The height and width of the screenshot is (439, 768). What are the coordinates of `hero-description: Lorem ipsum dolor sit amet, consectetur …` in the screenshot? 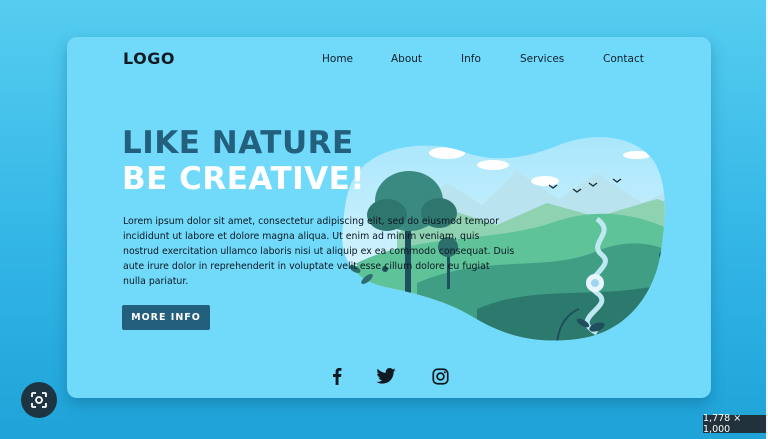 It's located at (319, 251).